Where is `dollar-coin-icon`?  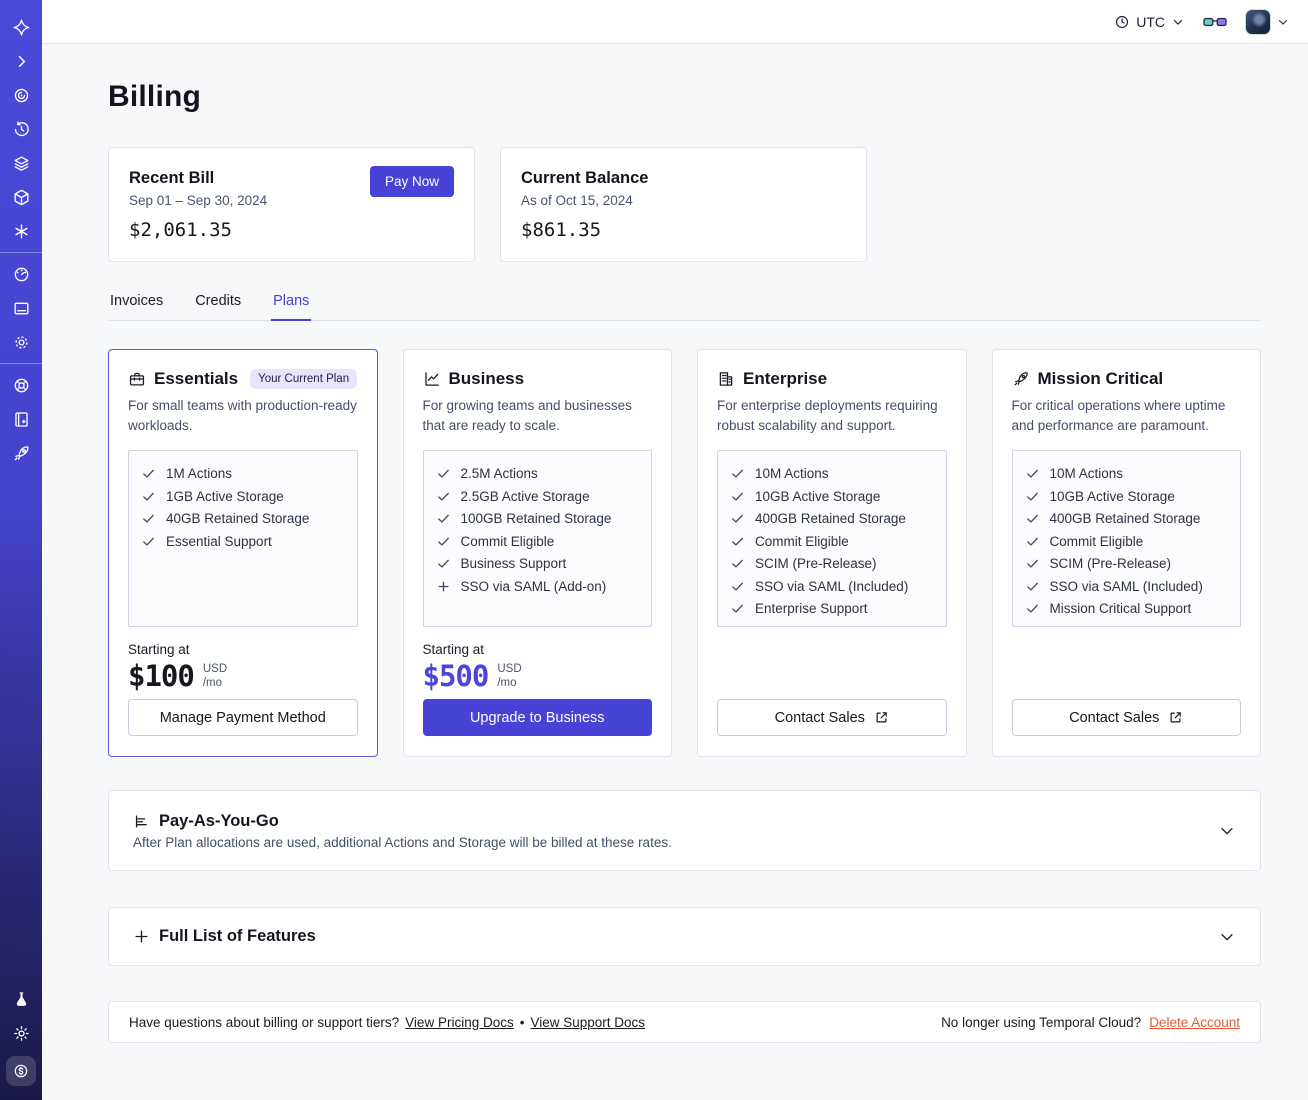
dollar-coin-icon is located at coordinates (21, 1071).